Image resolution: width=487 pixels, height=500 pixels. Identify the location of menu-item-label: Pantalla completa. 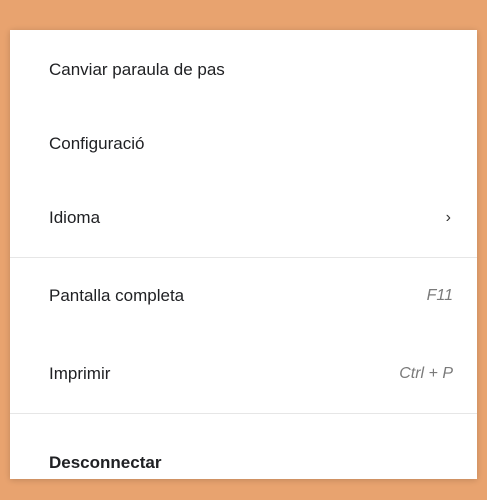
(117, 295).